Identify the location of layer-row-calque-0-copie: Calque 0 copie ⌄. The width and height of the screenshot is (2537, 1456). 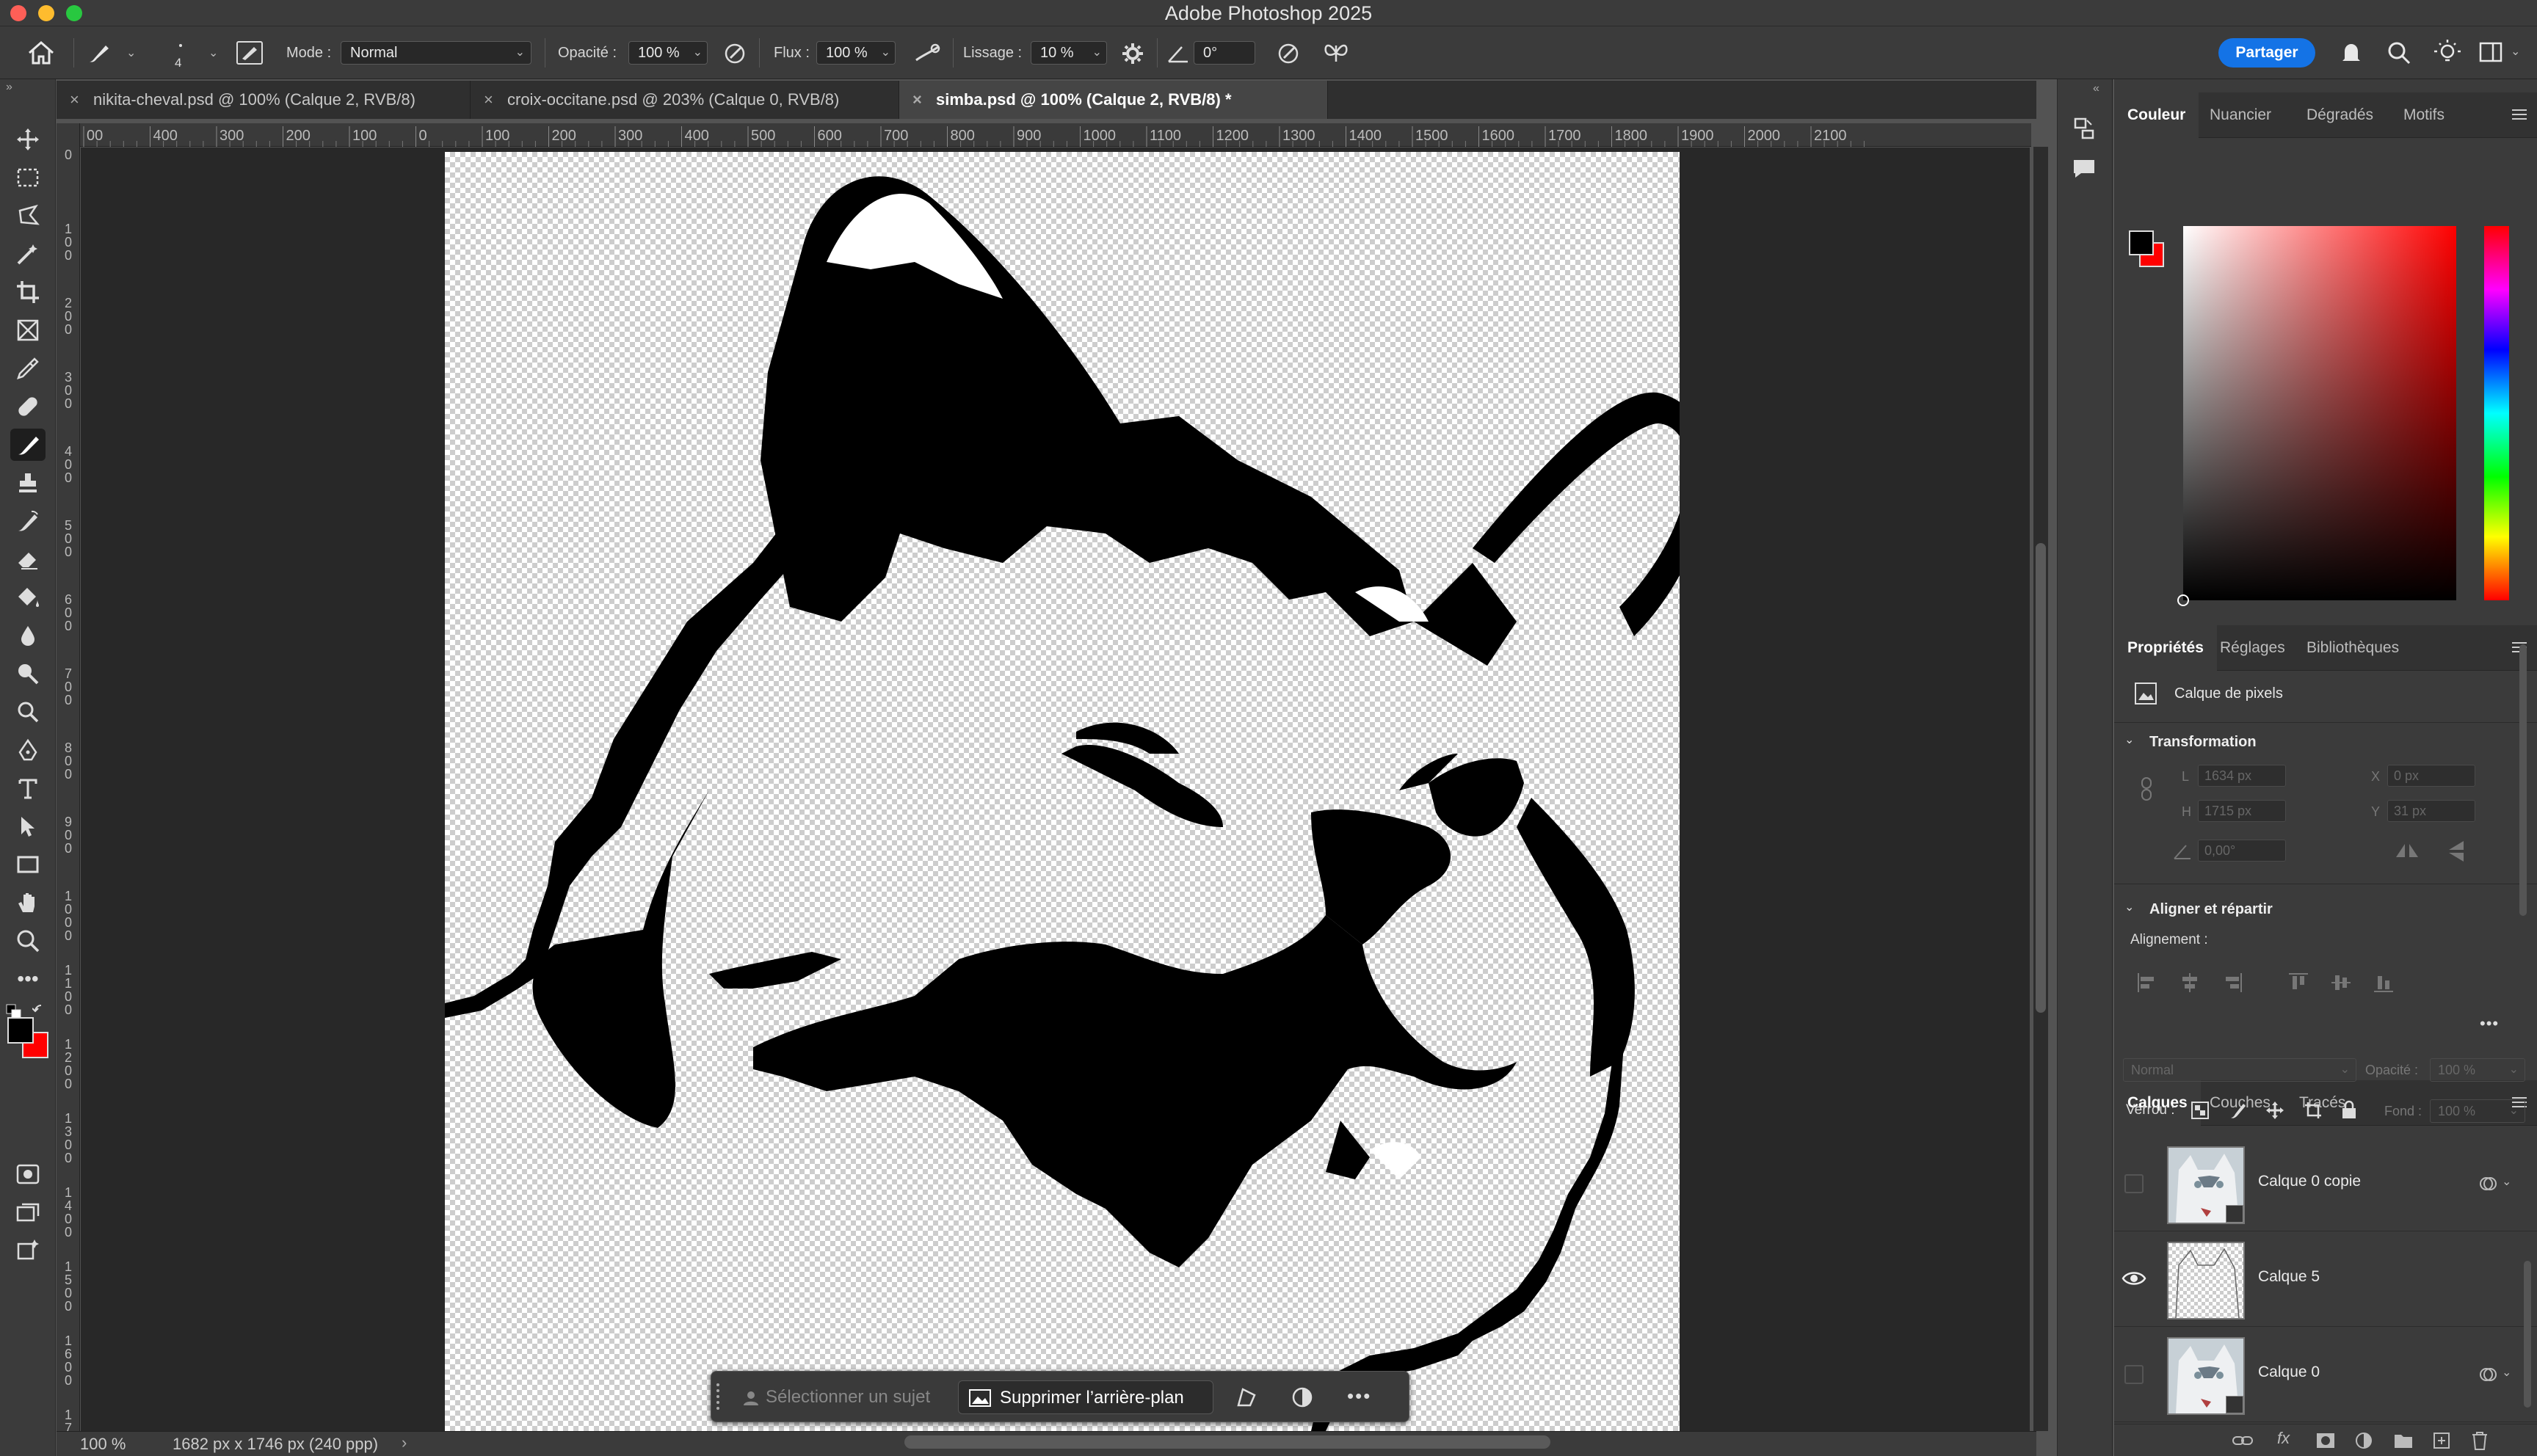
(2325, 1183).